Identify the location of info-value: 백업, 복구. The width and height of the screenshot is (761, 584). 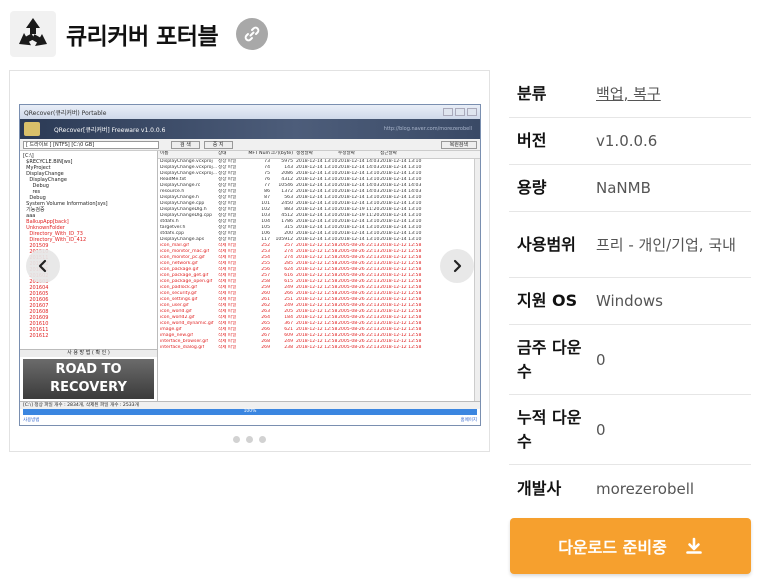
(673, 94).